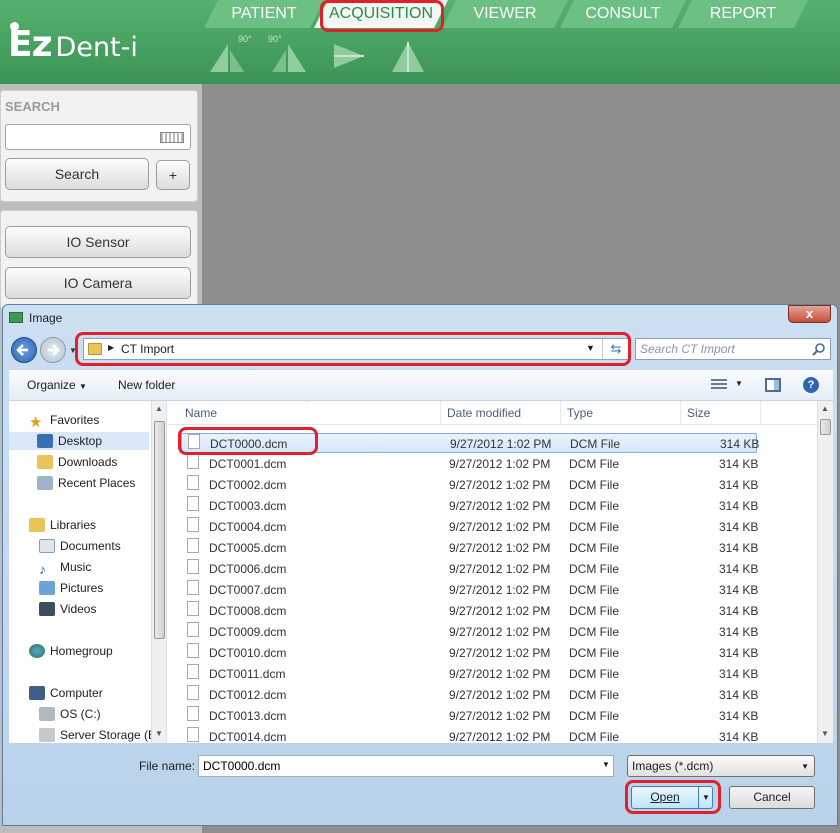 The width and height of the screenshot is (840, 833). What do you see at coordinates (505, 14) in the screenshot?
I see `tab-viewer: VIEWER` at bounding box center [505, 14].